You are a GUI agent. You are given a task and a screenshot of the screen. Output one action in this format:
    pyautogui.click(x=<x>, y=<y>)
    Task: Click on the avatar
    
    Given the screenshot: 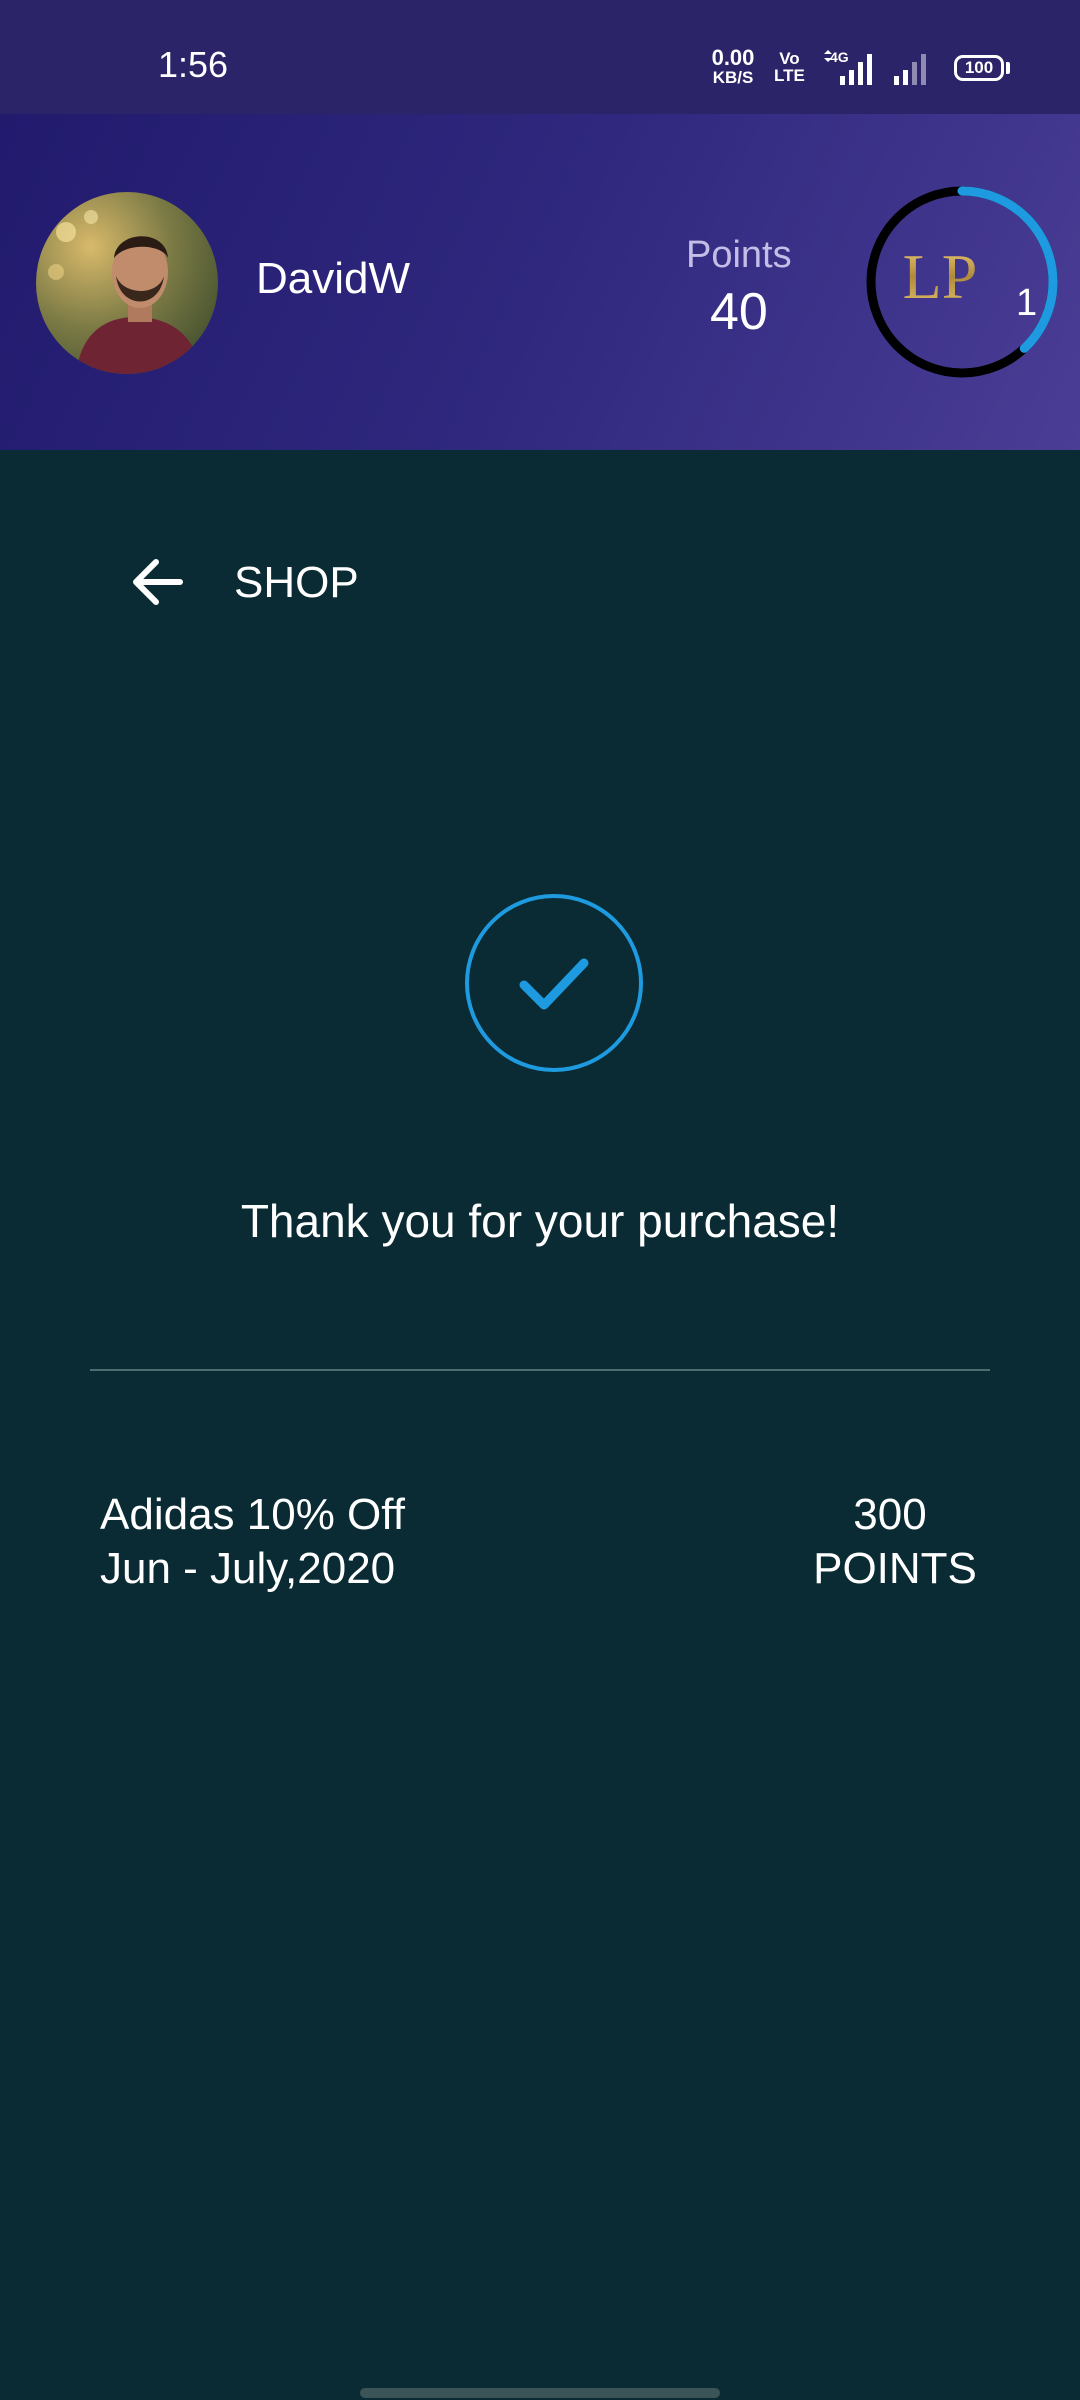 What is the action you would take?
    pyautogui.click(x=127, y=283)
    